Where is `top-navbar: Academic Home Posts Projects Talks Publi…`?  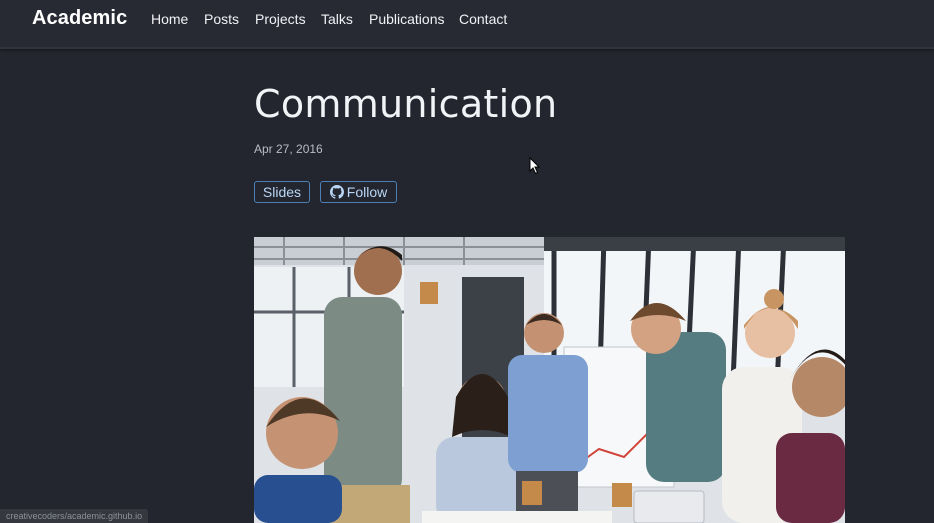 top-navbar: Academic Home Posts Projects Talks Publi… is located at coordinates (467, 24).